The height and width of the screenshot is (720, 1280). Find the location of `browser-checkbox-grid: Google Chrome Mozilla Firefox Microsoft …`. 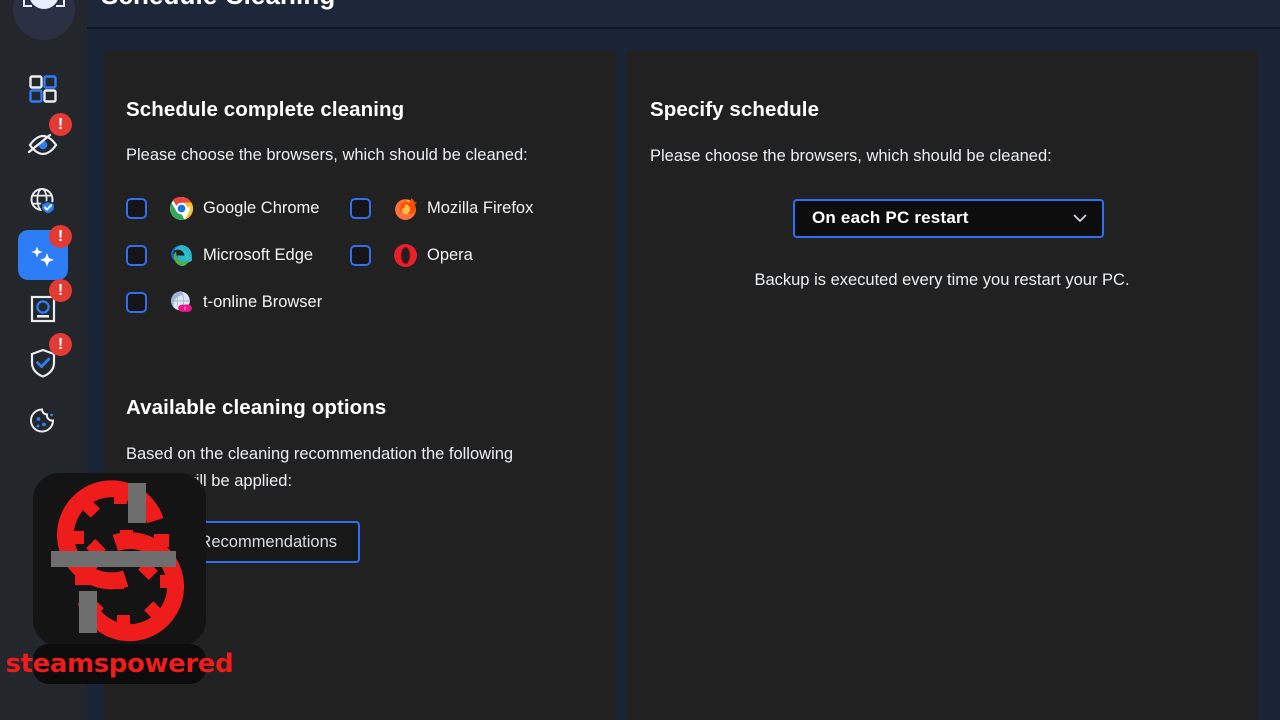

browser-checkbox-grid: Google Chrome Mozilla Firefox Microsoft … is located at coordinates (371, 255).